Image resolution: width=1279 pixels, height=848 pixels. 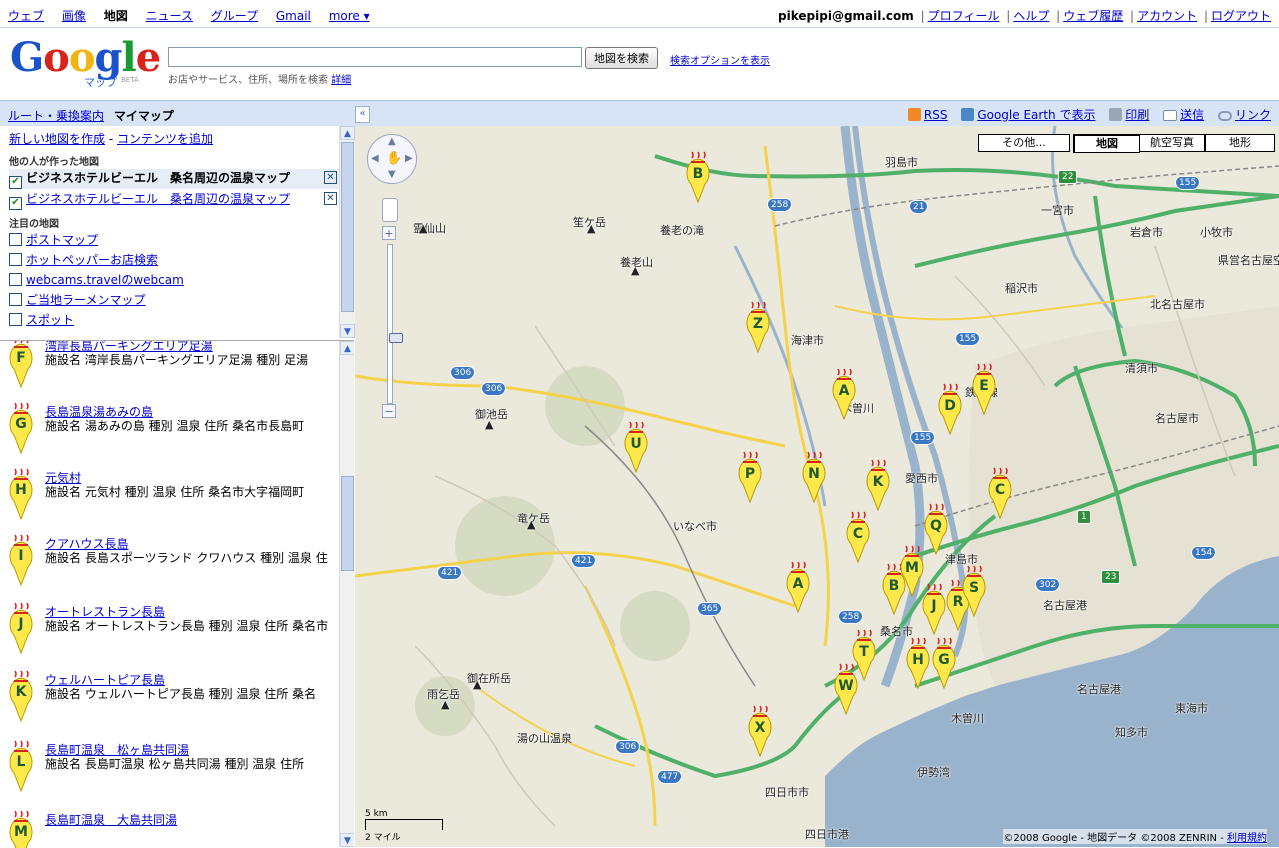 I want to click on profile-link: プロフィール, so click(x=964, y=16).